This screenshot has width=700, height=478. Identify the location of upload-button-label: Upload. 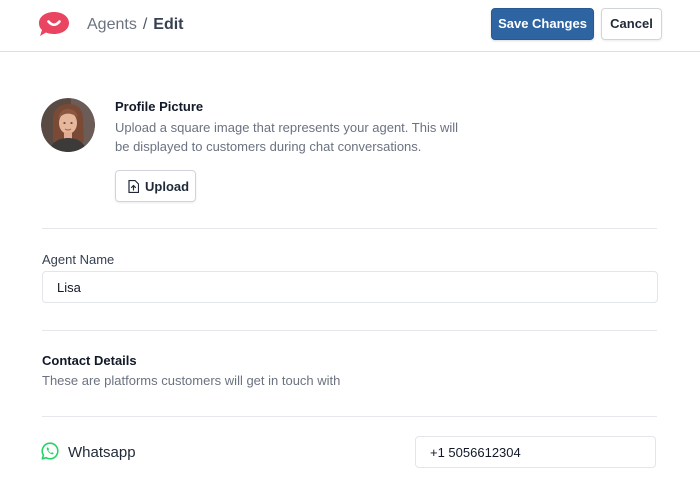
(167, 186).